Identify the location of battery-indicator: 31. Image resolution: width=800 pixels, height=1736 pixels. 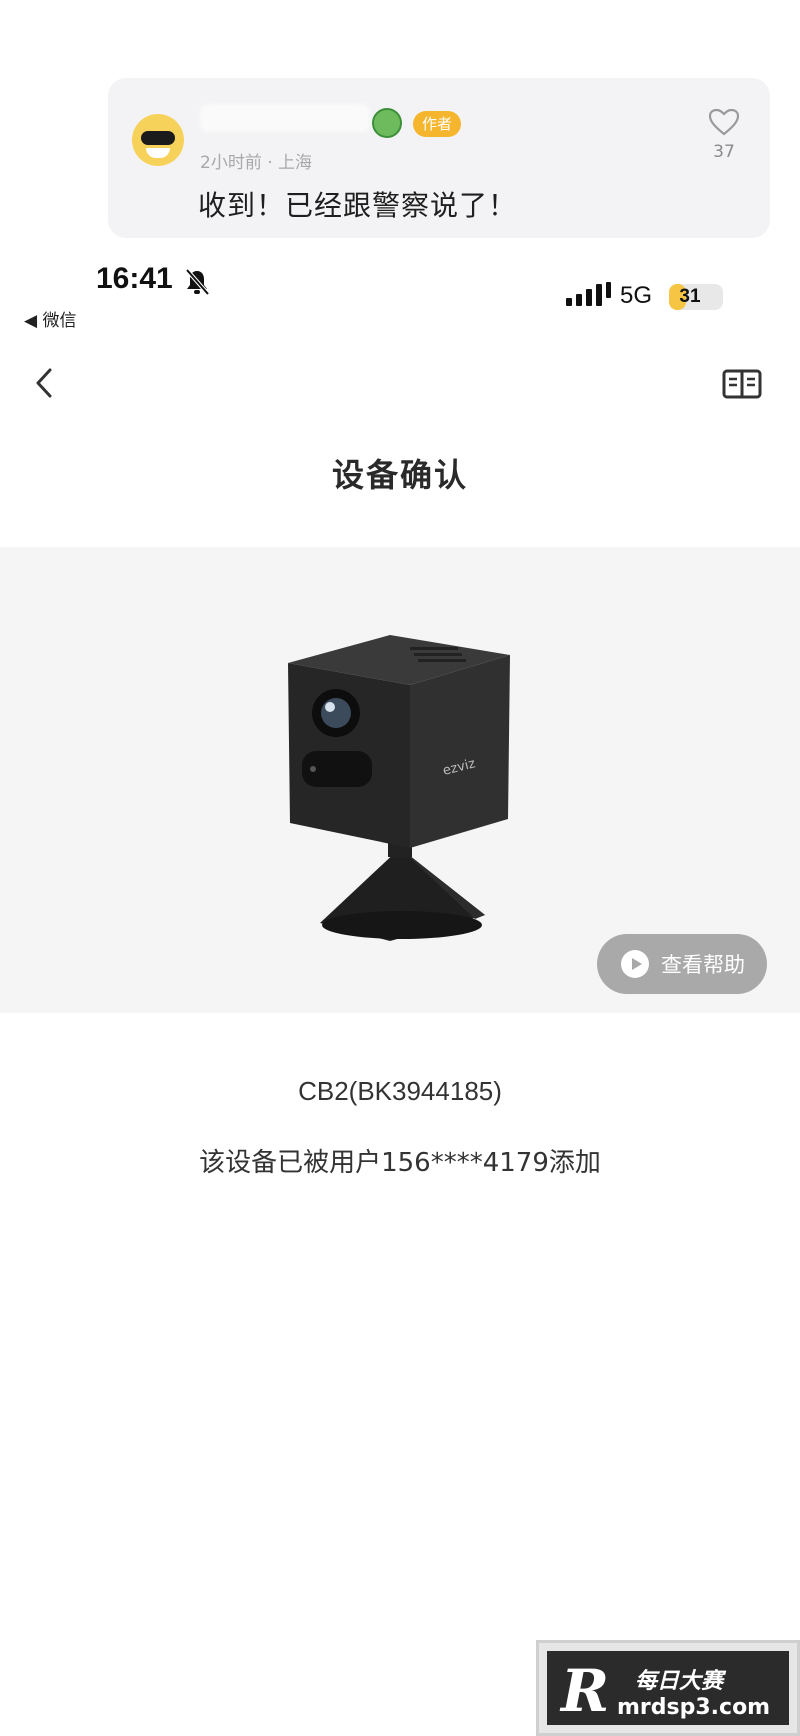
(696, 297).